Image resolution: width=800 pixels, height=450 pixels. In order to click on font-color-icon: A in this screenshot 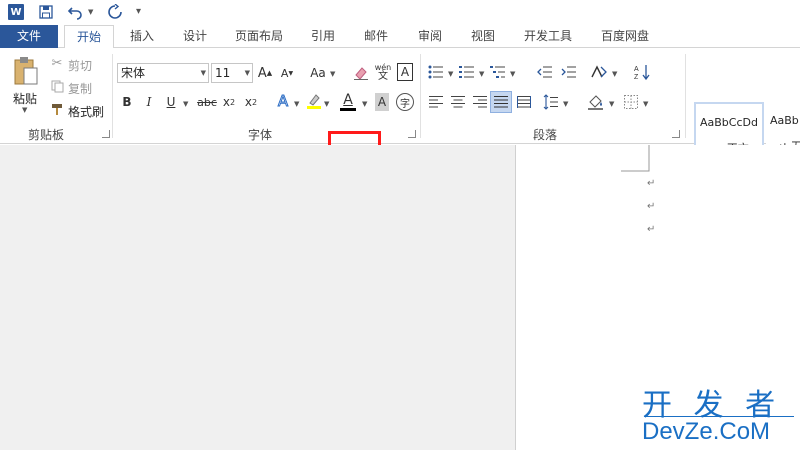, I will do `click(348, 102)`.